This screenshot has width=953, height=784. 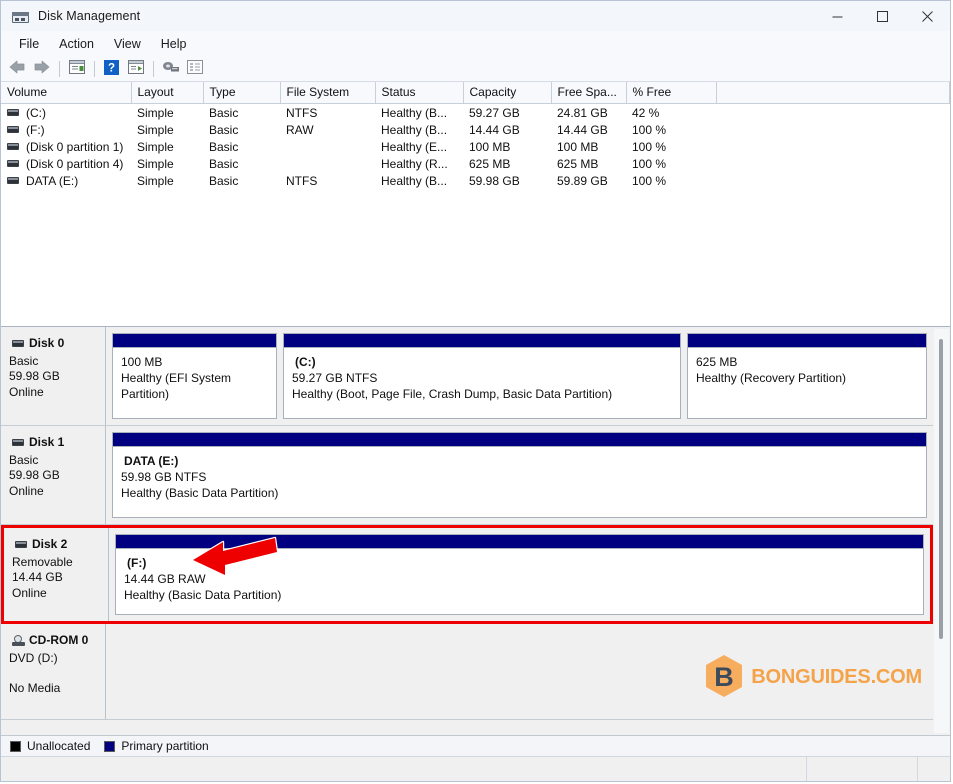 What do you see at coordinates (127, 44) in the screenshot?
I see `menu-view: View` at bounding box center [127, 44].